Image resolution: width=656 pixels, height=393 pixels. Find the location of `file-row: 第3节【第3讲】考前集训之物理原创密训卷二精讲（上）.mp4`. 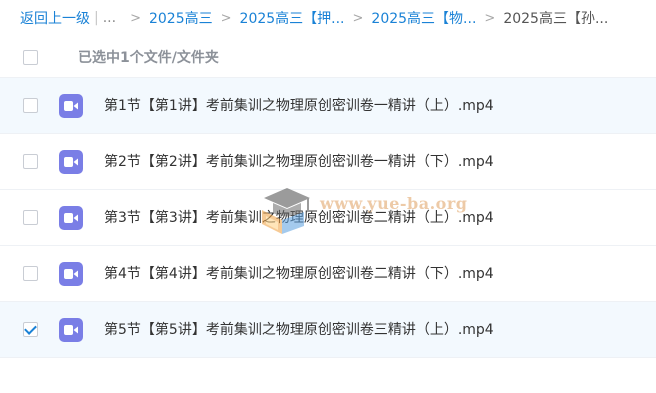

file-row: 第3节【第3讲】考前集训之物理原创密训卷二精讲（上）.mp4 is located at coordinates (328, 218).